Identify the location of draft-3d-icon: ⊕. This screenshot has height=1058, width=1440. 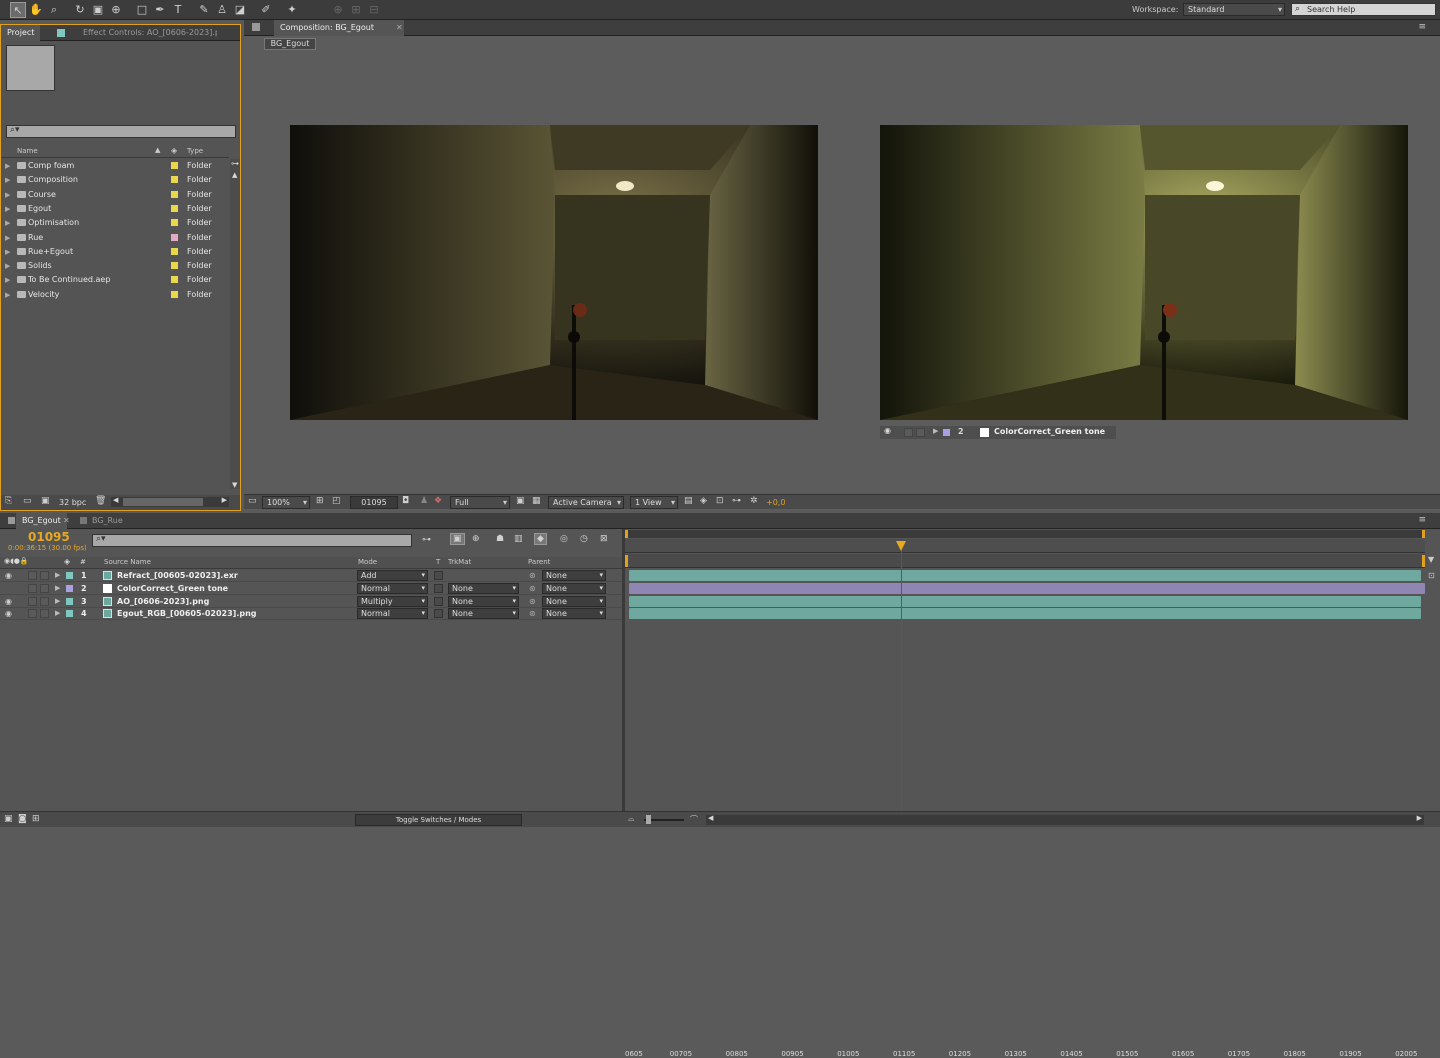
(476, 539).